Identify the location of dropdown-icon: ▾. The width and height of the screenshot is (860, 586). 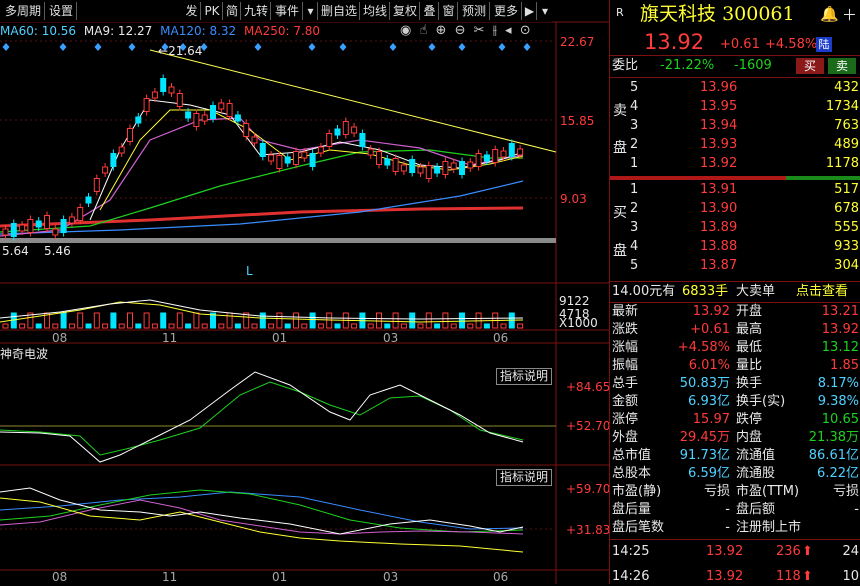
(311, 11).